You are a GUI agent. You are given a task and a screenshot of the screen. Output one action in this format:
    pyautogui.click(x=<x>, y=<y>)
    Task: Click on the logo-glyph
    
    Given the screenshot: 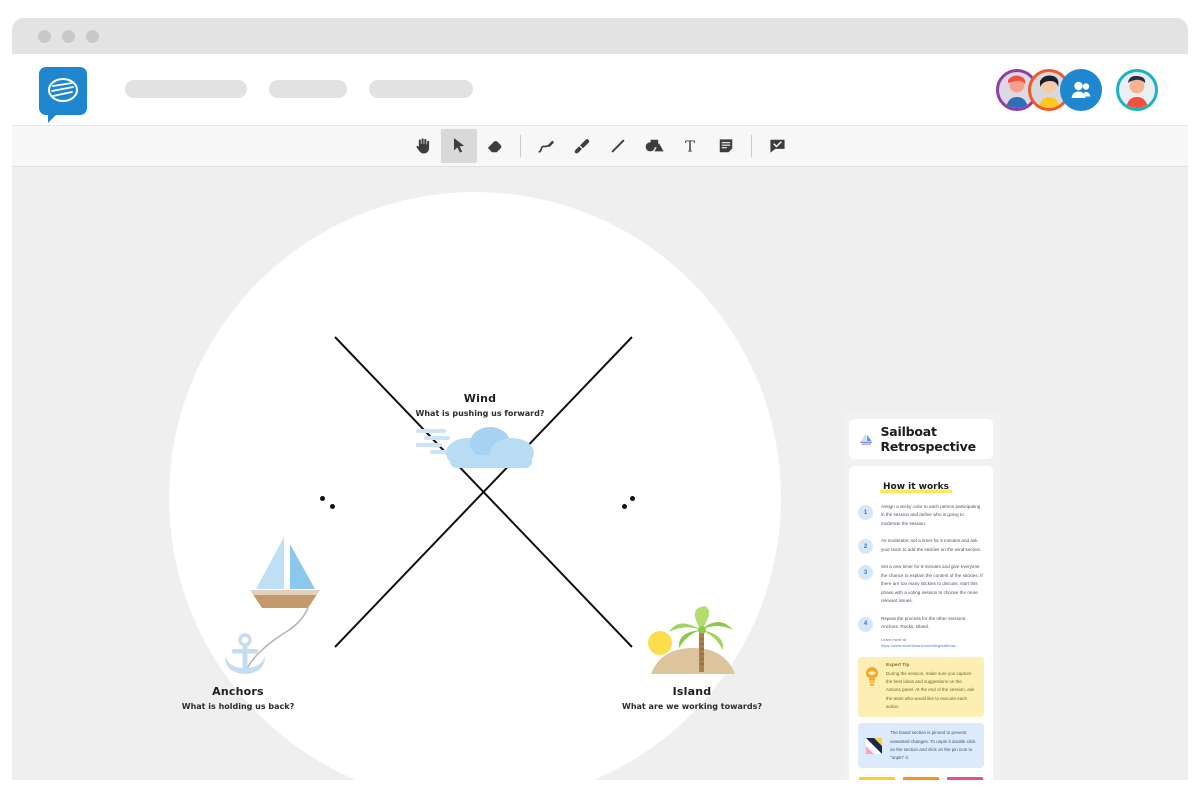 What is the action you would take?
    pyautogui.click(x=63, y=90)
    